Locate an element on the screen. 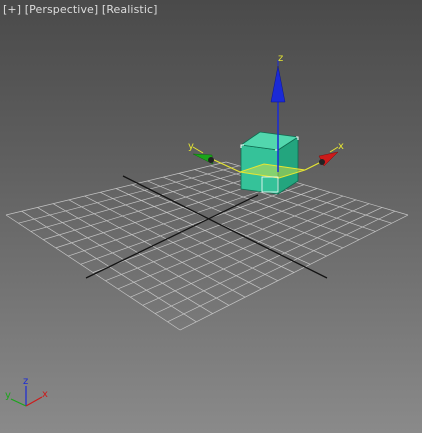 The image size is (422, 433). view-axis-tripod: z x y is located at coordinates (26, 391).